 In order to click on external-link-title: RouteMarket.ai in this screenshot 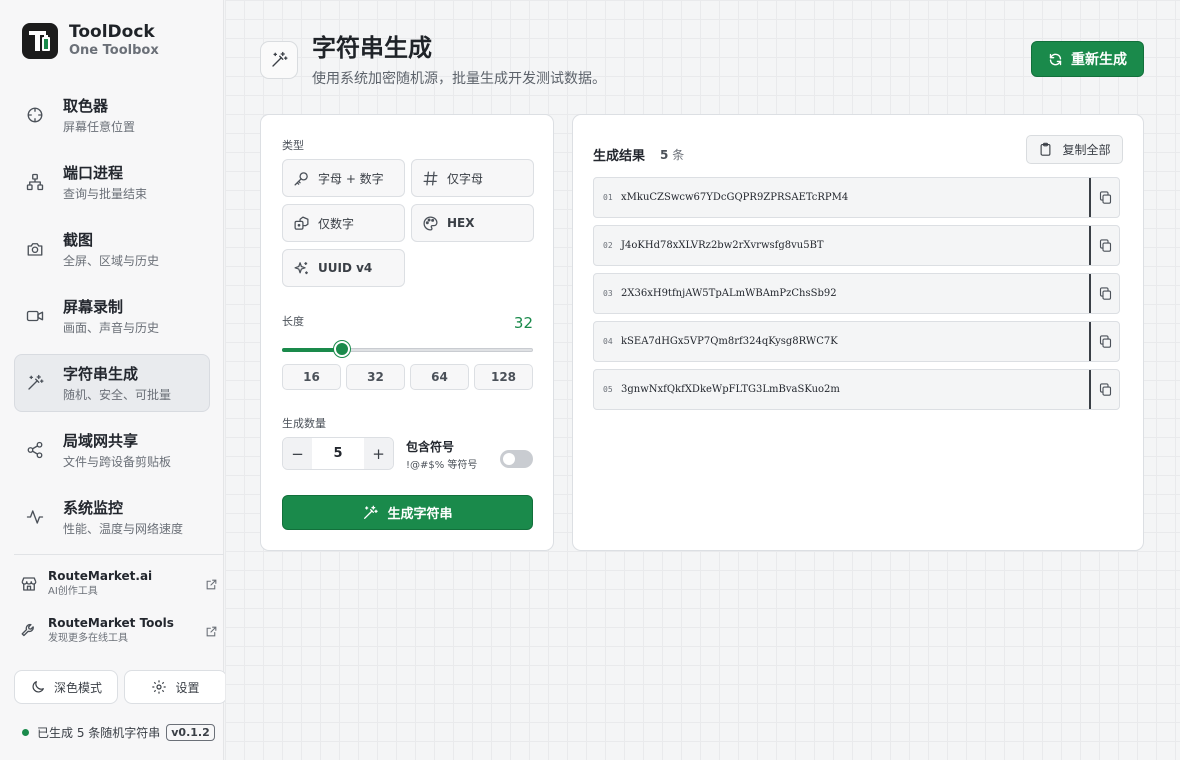, I will do `click(100, 576)`.